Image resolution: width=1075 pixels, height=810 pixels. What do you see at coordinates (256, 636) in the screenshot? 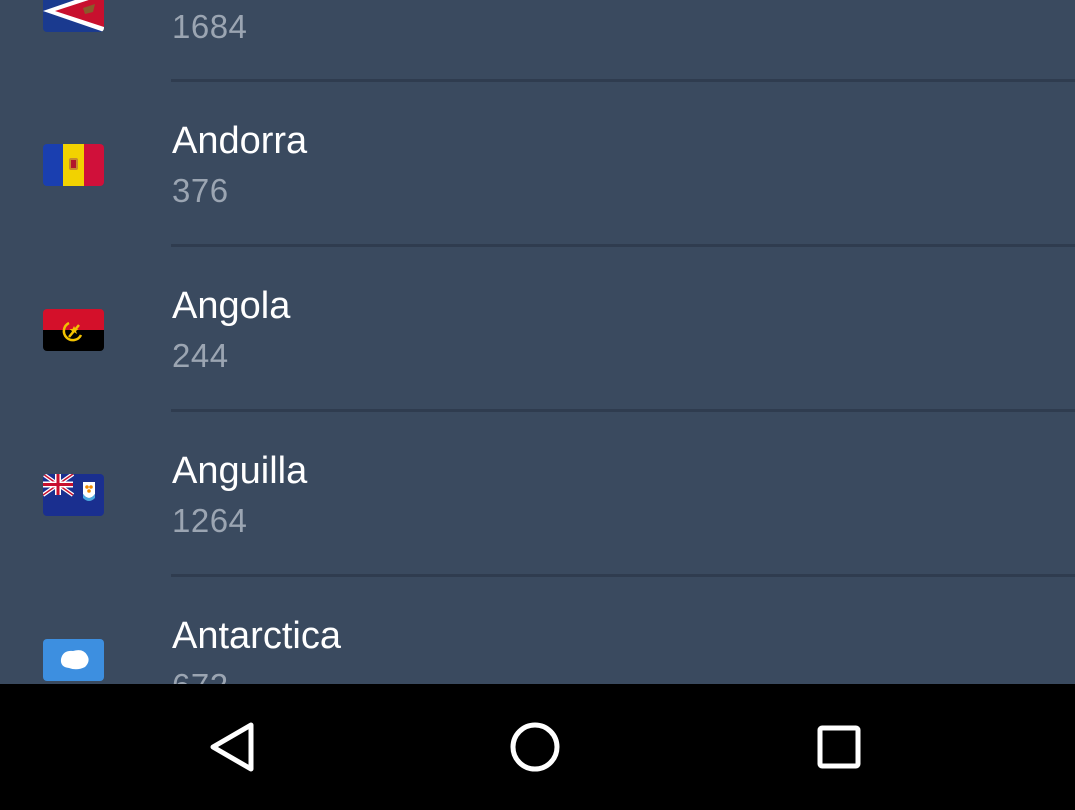
I see `country-name: Antarctica` at bounding box center [256, 636].